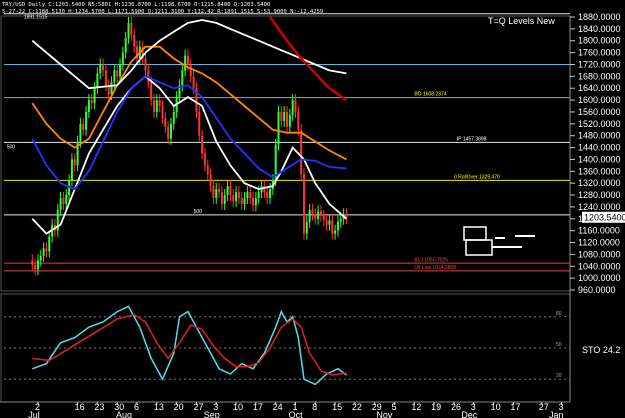 The width and height of the screenshot is (625, 418). What do you see at coordinates (559, 314) in the screenshot?
I see `oscillator-level-label: 80` at bounding box center [559, 314].